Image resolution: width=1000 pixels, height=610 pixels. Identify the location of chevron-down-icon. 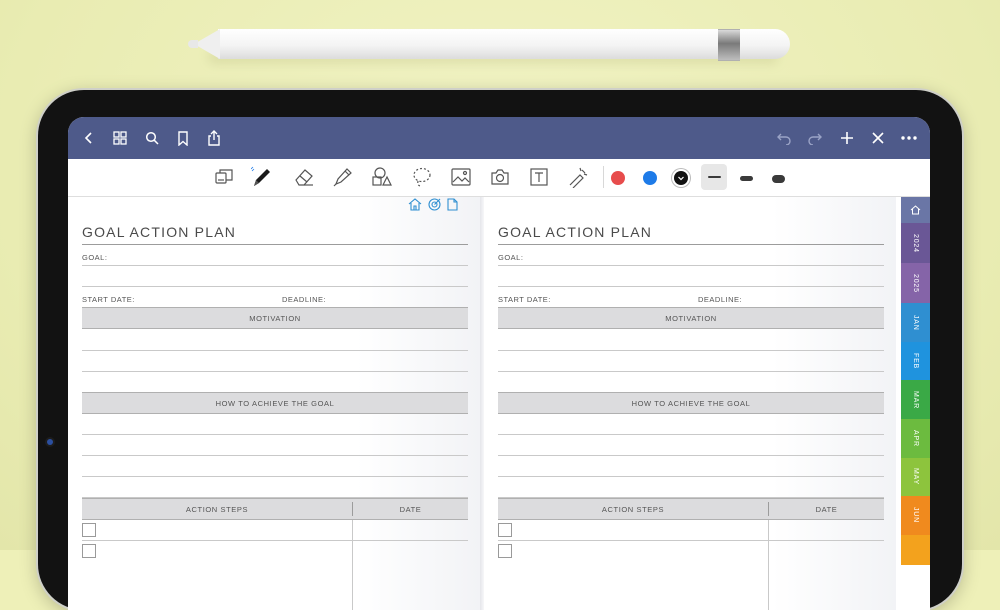
(681, 178).